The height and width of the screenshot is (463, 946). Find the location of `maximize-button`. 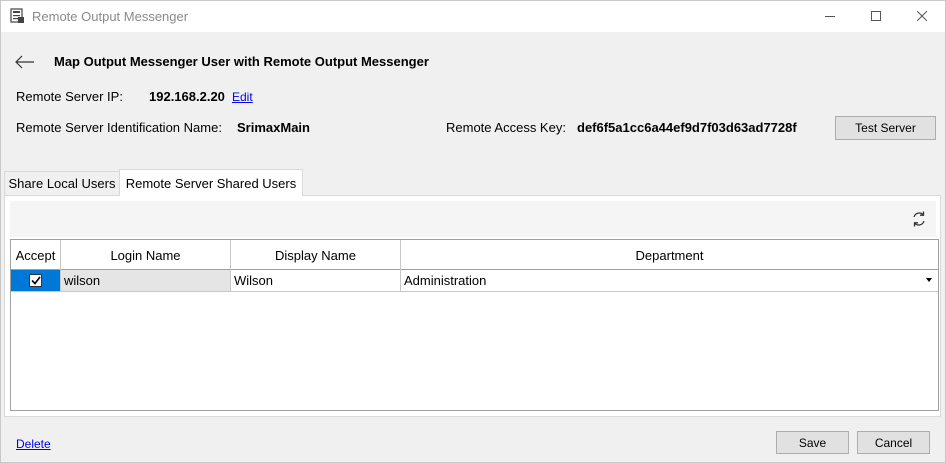

maximize-button is located at coordinates (876, 16).